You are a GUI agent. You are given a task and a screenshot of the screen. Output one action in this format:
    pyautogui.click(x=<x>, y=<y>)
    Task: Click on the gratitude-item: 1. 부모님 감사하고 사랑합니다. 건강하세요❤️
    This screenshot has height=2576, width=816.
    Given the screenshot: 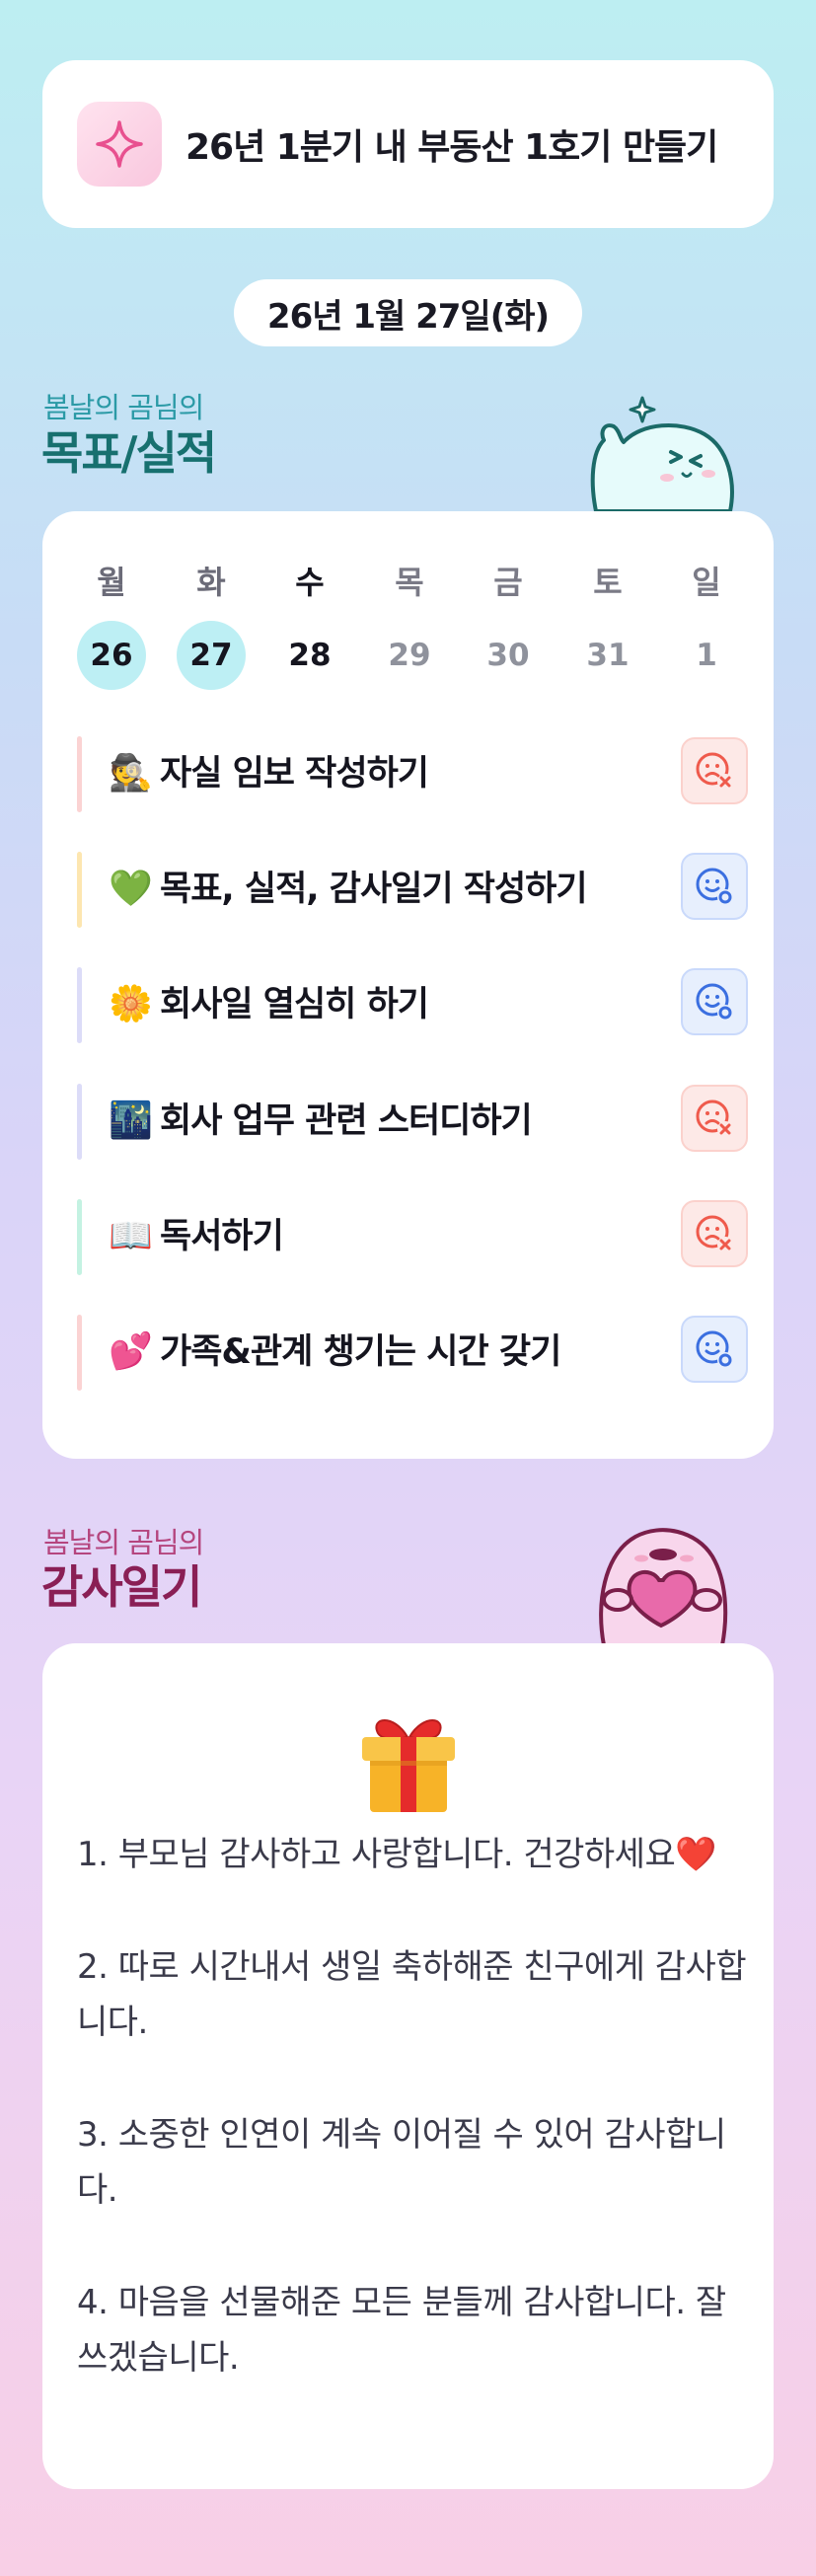 What is the action you would take?
    pyautogui.click(x=397, y=1854)
    